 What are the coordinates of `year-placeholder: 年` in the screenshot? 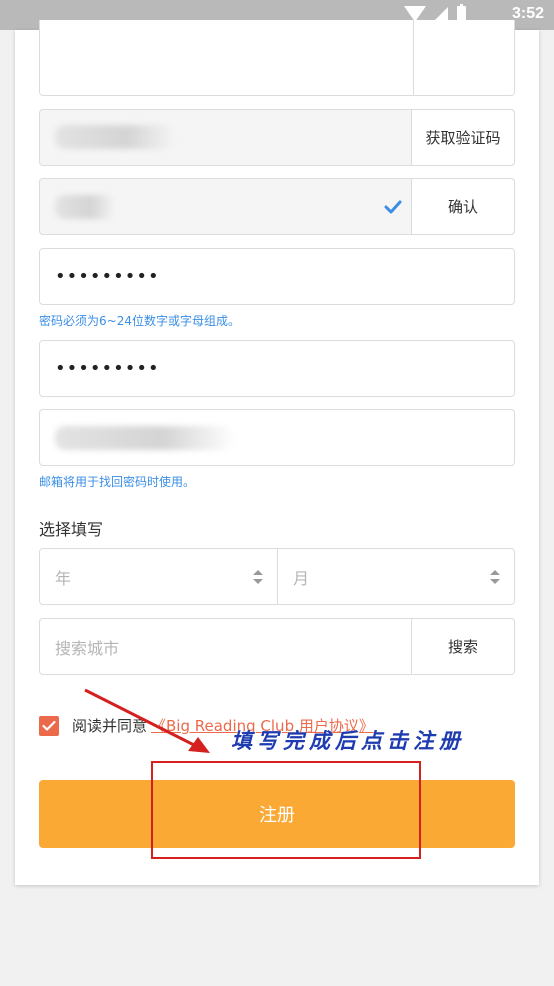 It's located at (63, 578).